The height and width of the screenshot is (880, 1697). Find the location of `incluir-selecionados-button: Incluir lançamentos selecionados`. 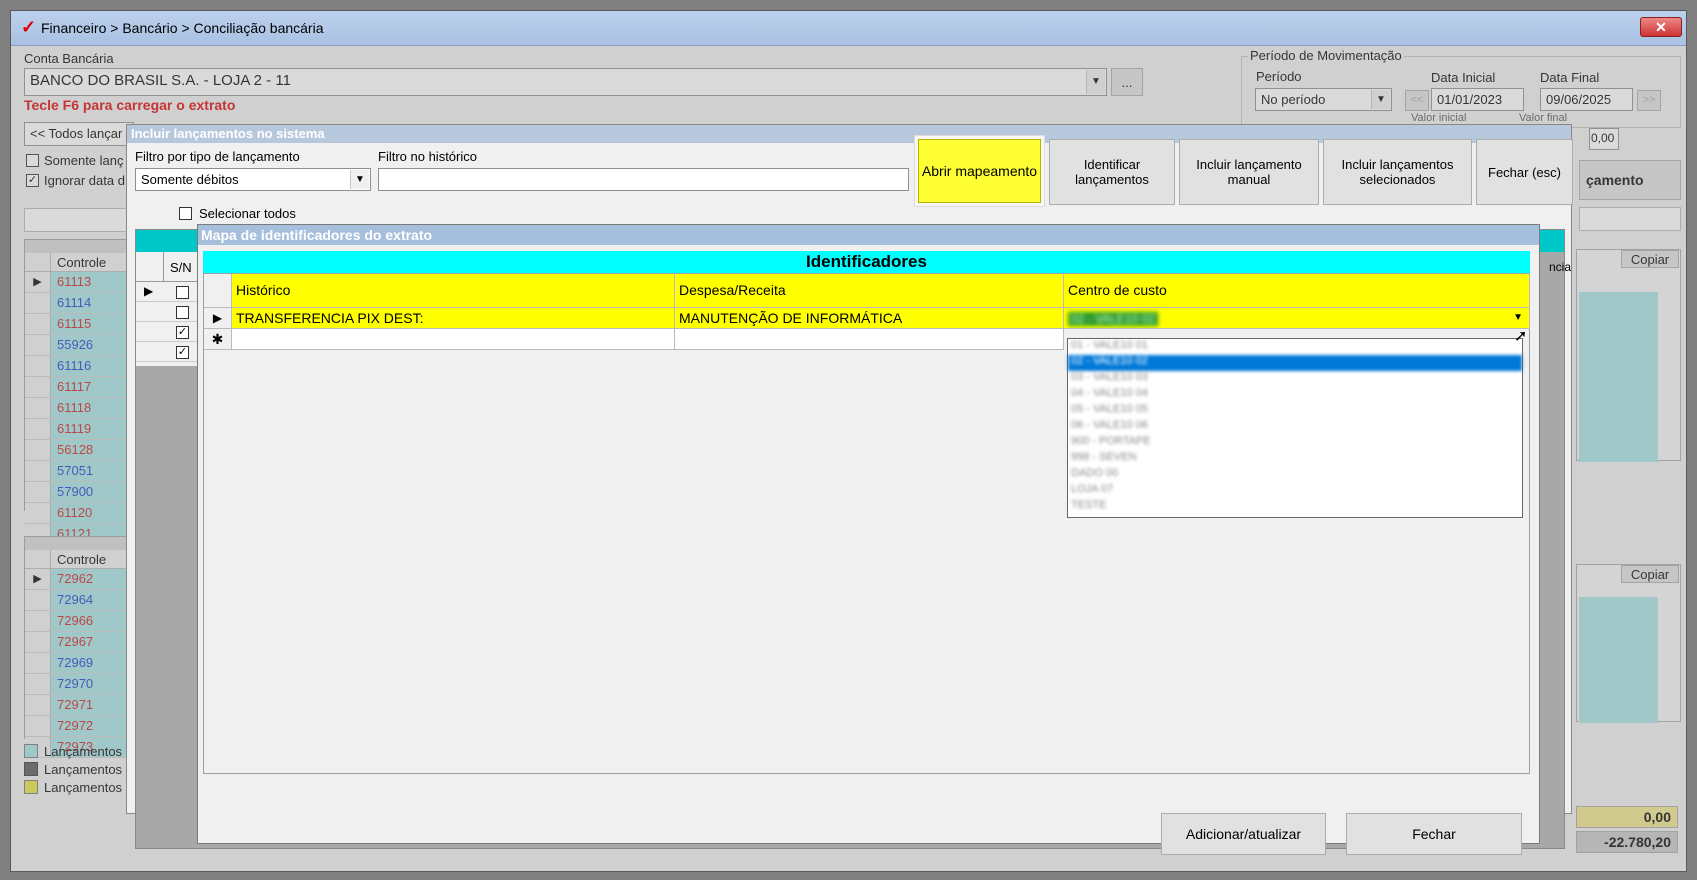

incluir-selecionados-button: Incluir lançamentos selecionados is located at coordinates (1397, 172).